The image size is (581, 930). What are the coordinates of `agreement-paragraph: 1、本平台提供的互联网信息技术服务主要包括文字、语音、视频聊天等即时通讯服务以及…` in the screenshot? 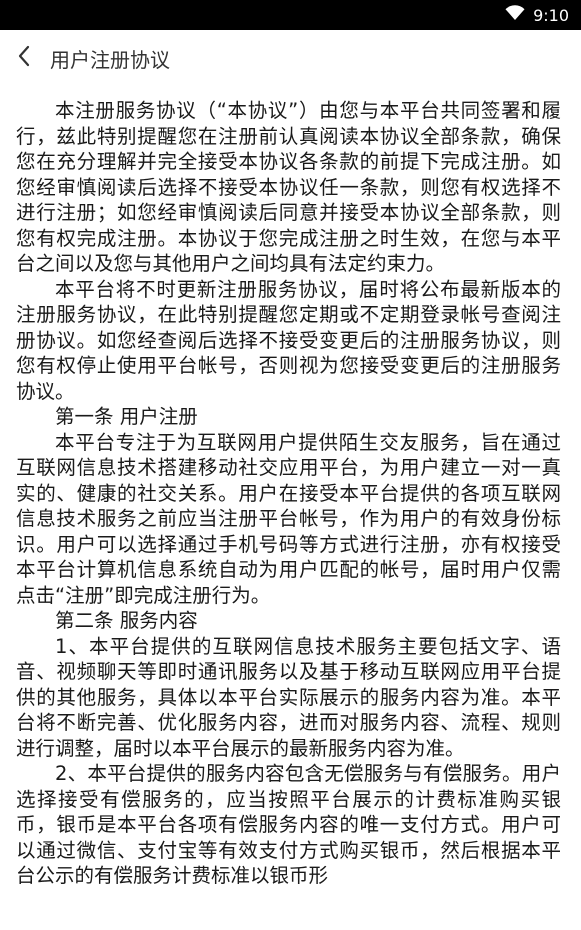 It's located at (288, 697).